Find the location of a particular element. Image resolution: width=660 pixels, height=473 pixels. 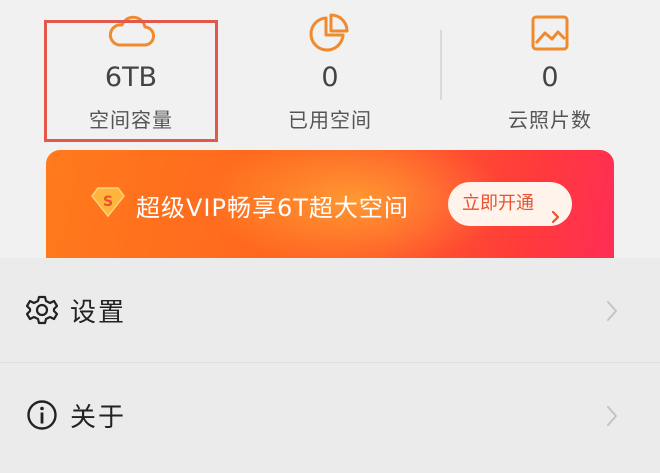

activate-vip-button: 立即开通 is located at coordinates (510, 204).